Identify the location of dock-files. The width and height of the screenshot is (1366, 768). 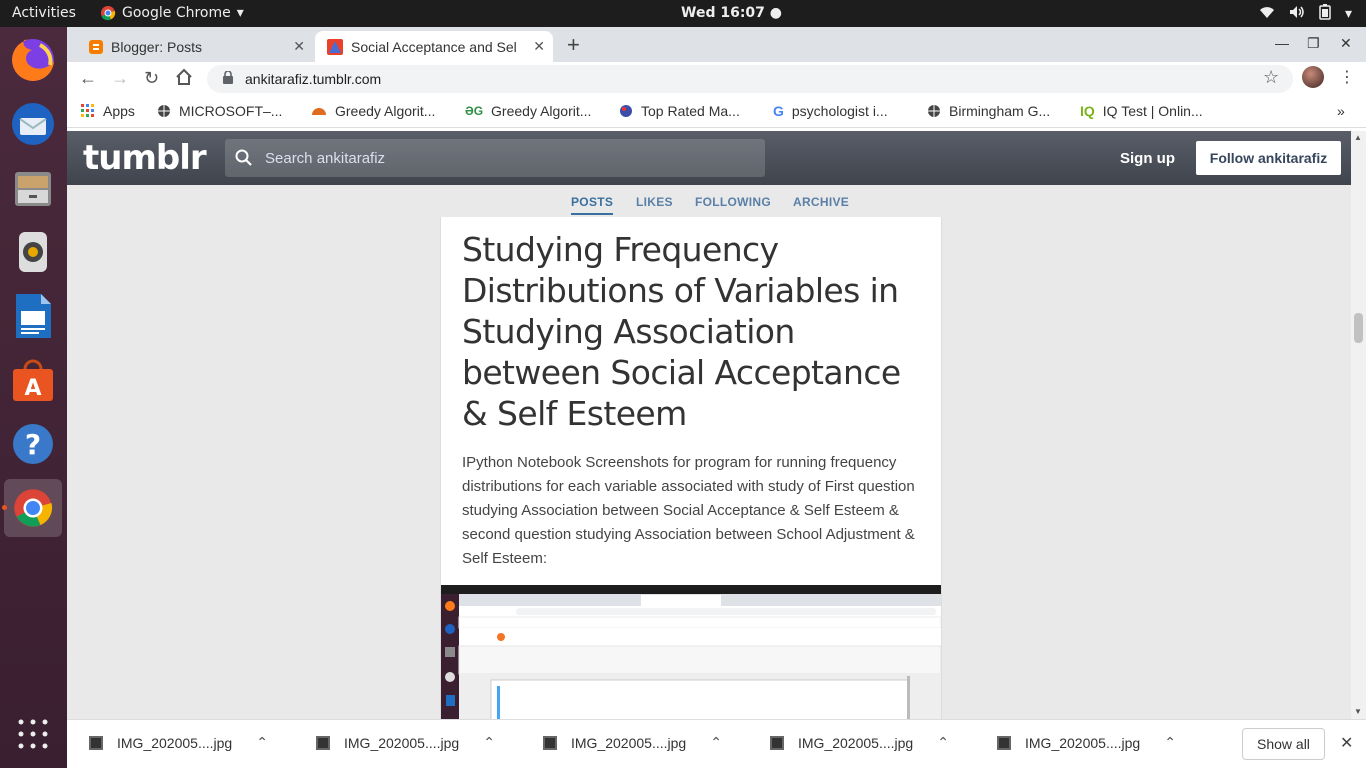
(33, 188).